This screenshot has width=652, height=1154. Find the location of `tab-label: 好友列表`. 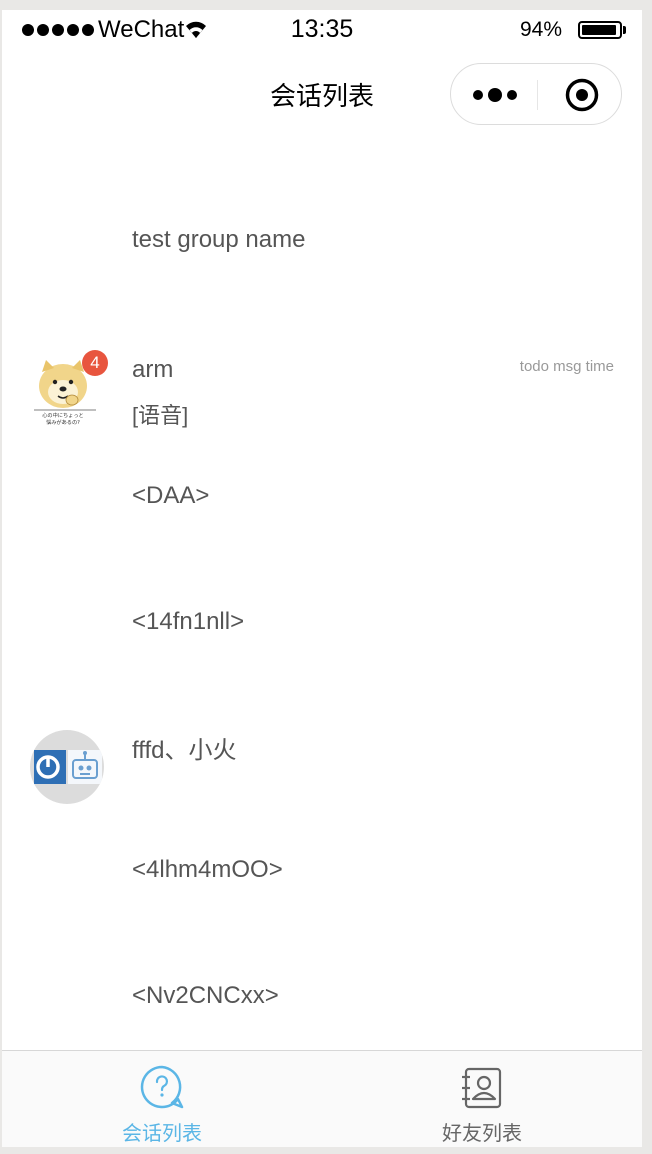

tab-label: 好友列表 is located at coordinates (482, 1134).